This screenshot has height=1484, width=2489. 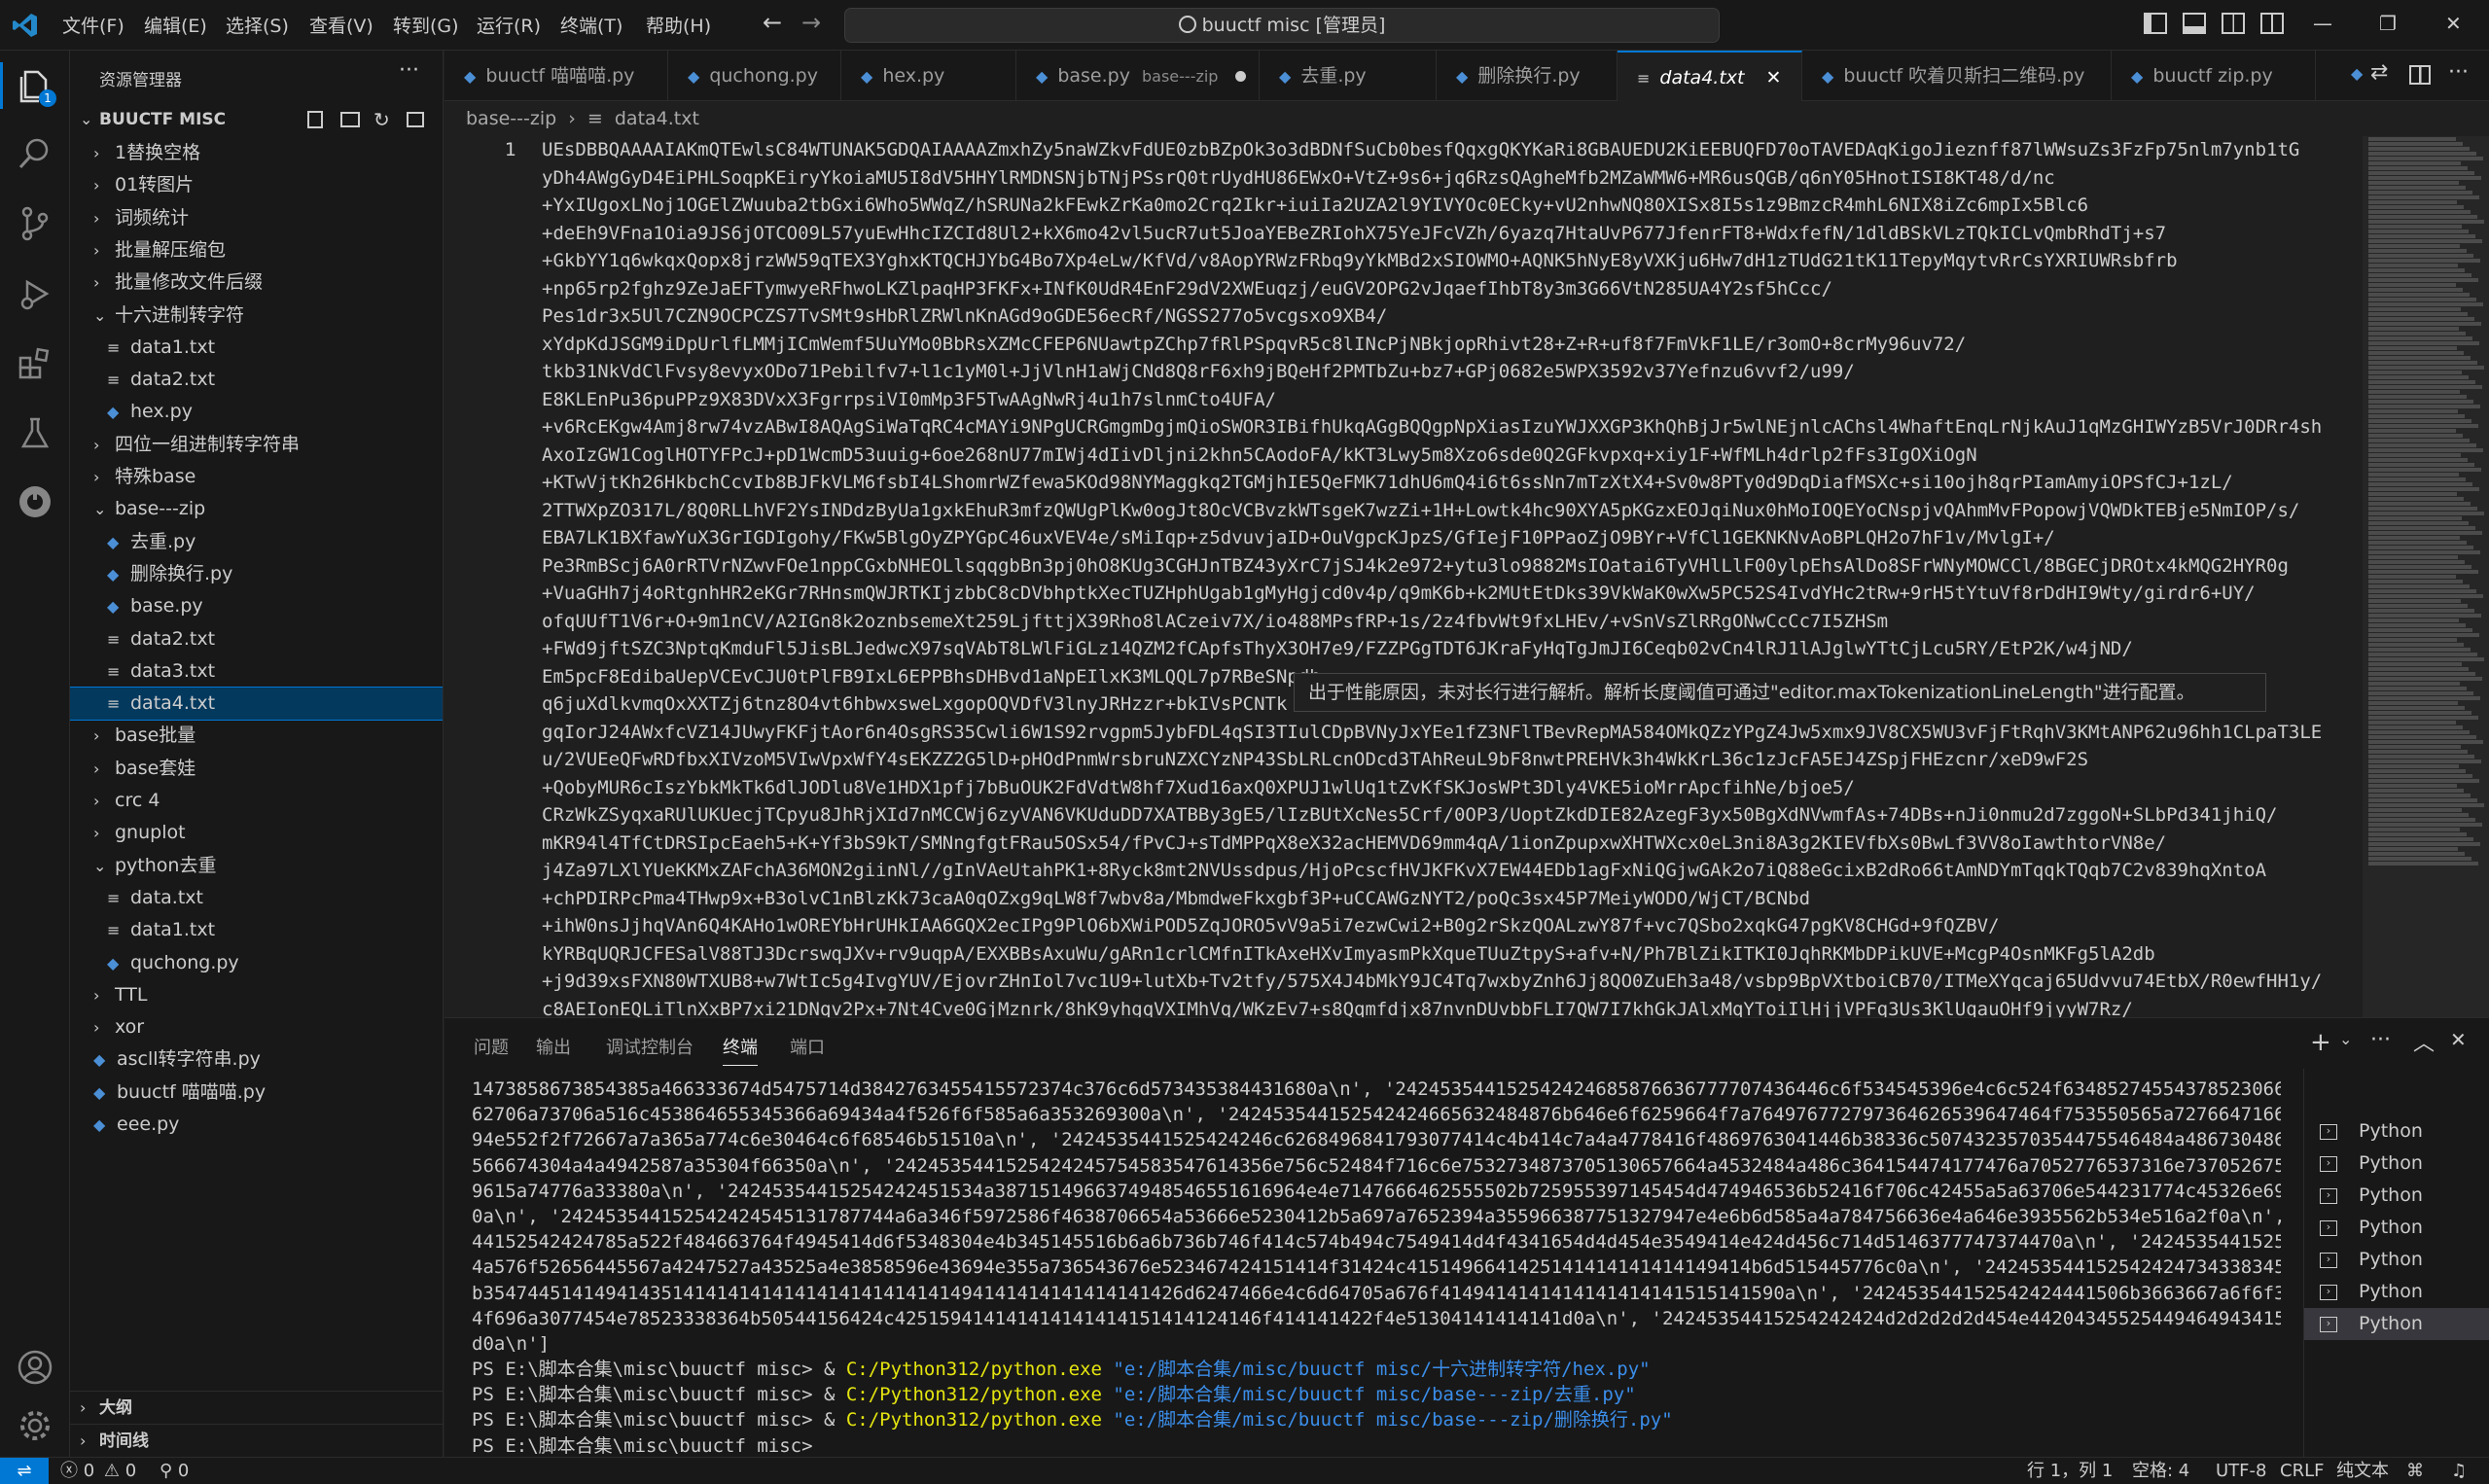 What do you see at coordinates (426, 25) in the screenshot?
I see `menu-go: 转到(G)` at bounding box center [426, 25].